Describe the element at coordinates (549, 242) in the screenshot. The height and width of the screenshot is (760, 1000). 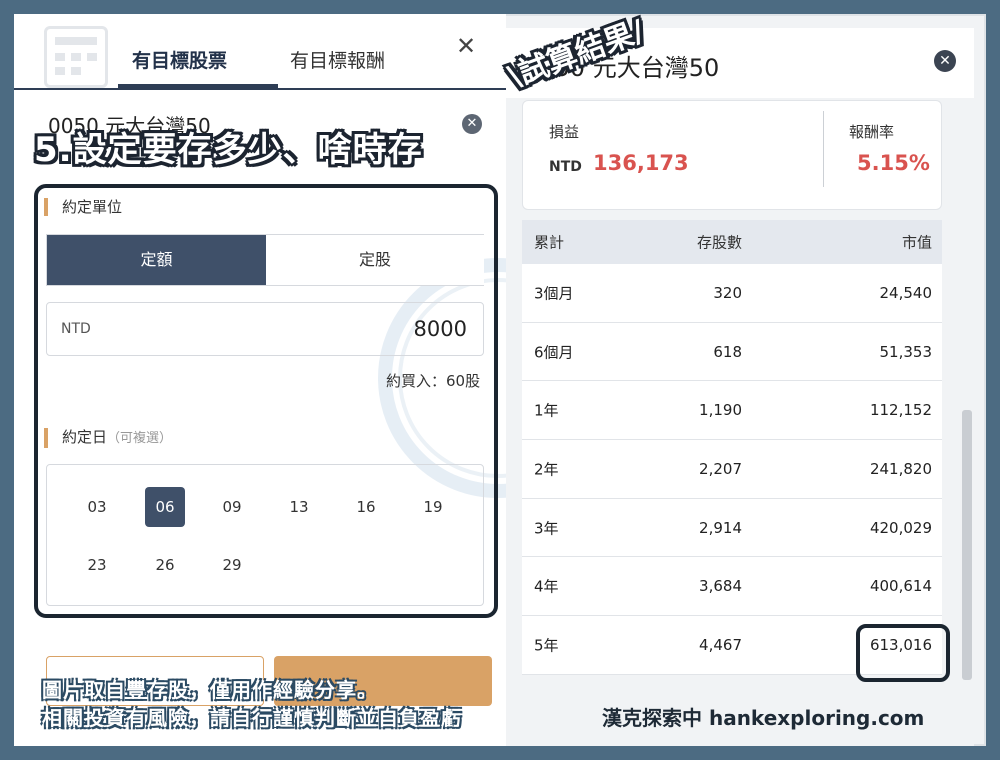
I see `col-header-period: 累計` at that location.